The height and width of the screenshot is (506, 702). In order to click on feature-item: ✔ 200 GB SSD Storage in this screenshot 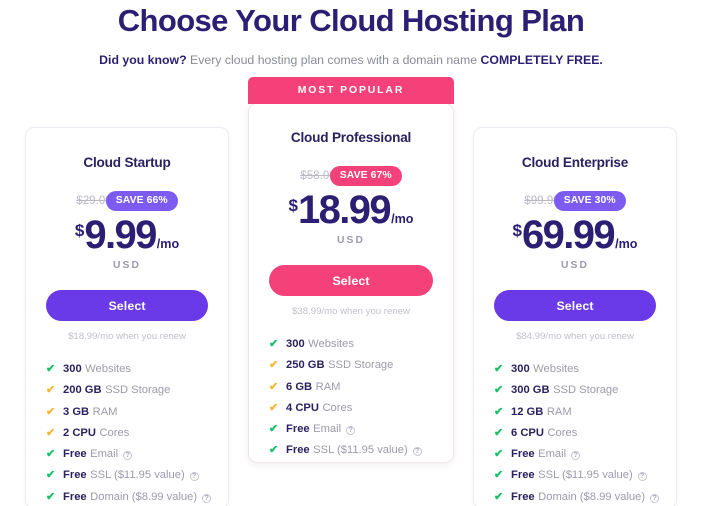, I will do `click(129, 390)`.